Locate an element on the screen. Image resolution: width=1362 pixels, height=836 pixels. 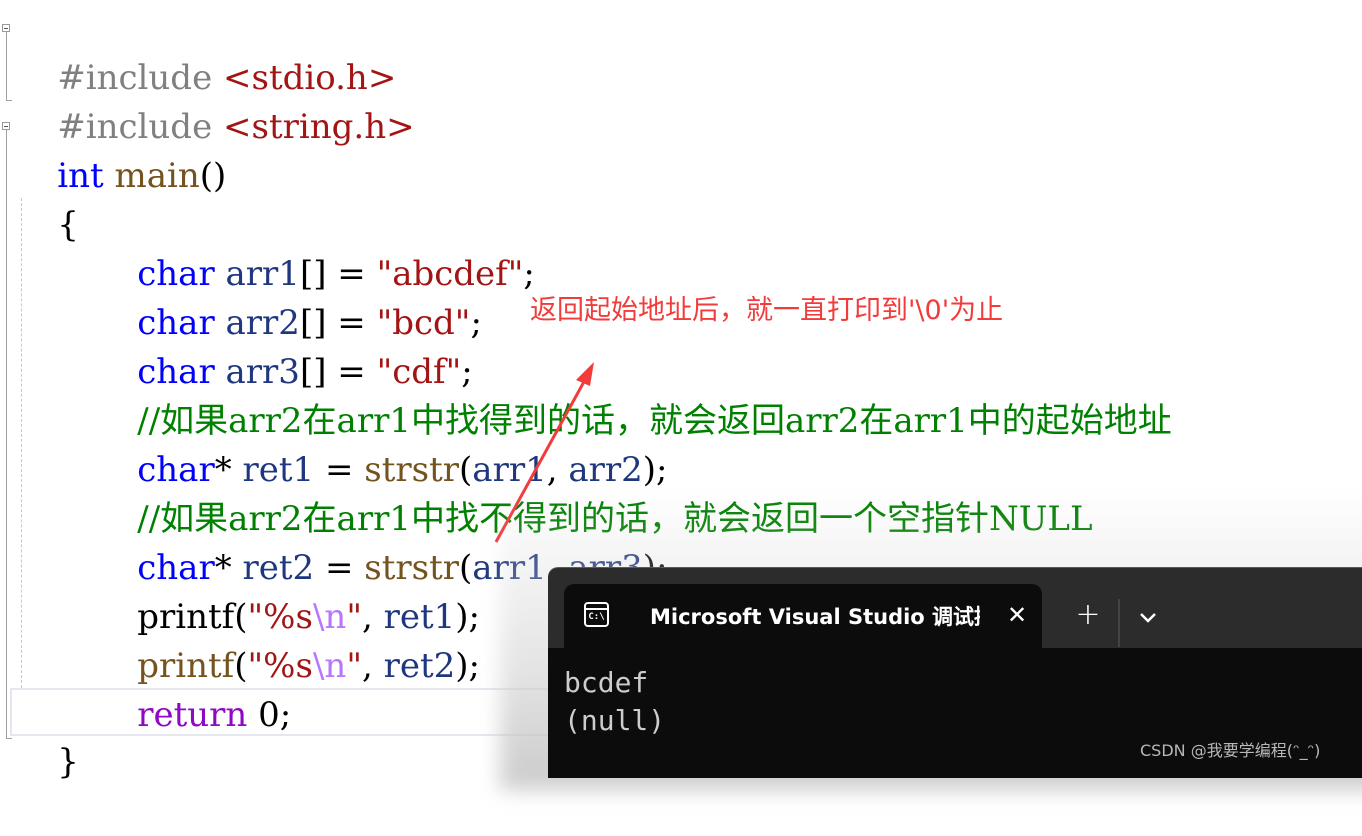
code-line-6: char arr2[] = "bcd"; is located at coordinates (288, 296).